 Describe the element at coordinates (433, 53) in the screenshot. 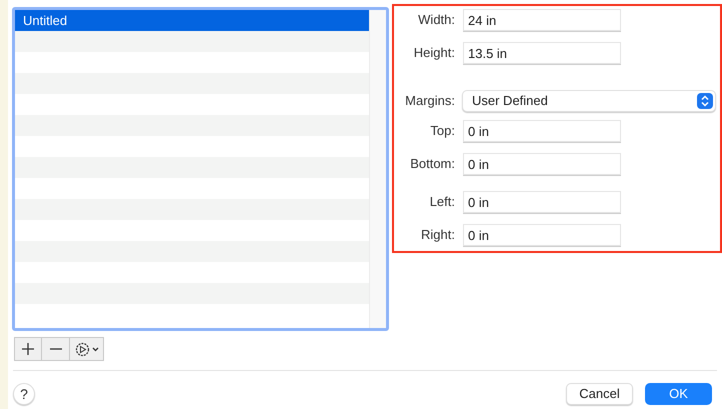

I see `field-label: Height:` at that location.